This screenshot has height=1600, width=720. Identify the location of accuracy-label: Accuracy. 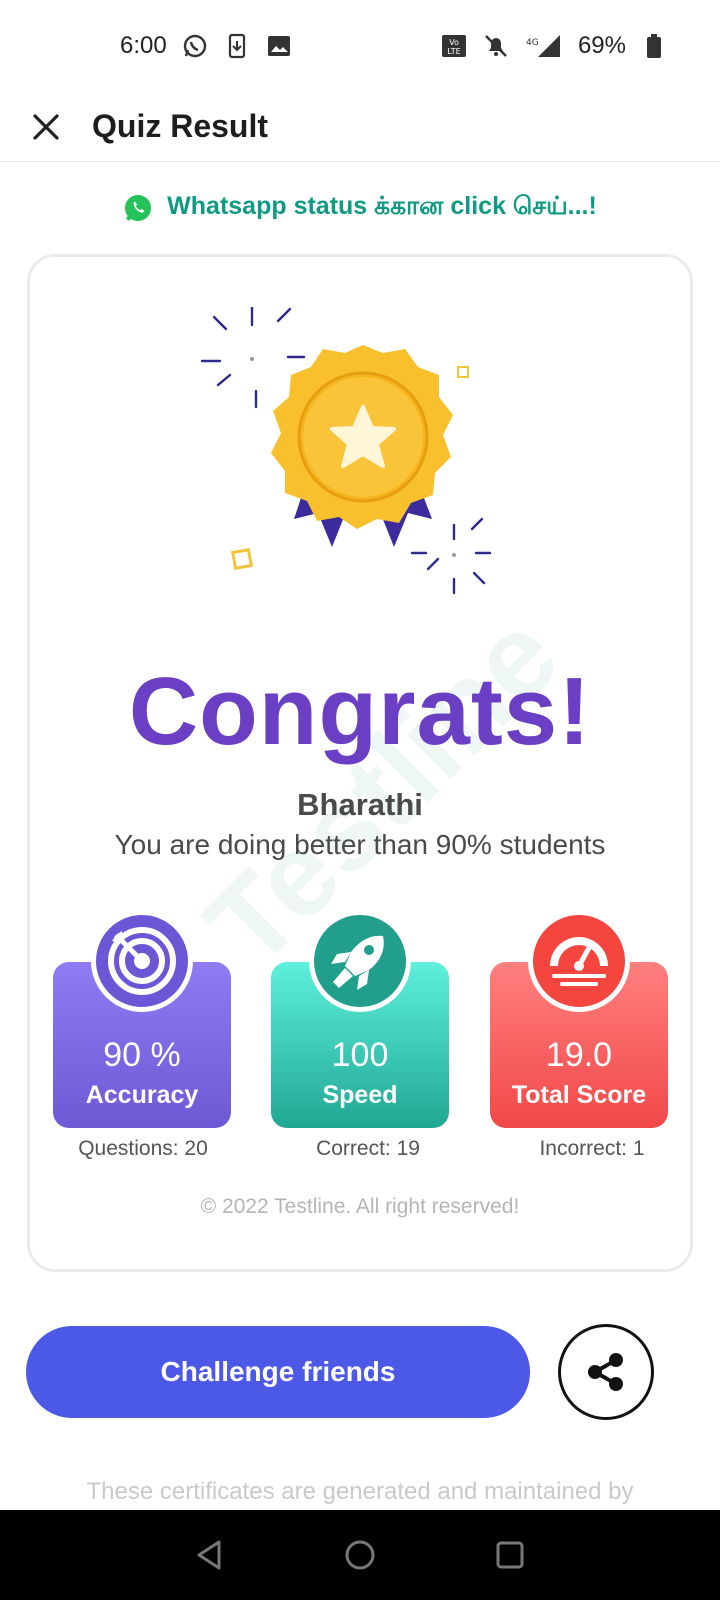
(142, 1095).